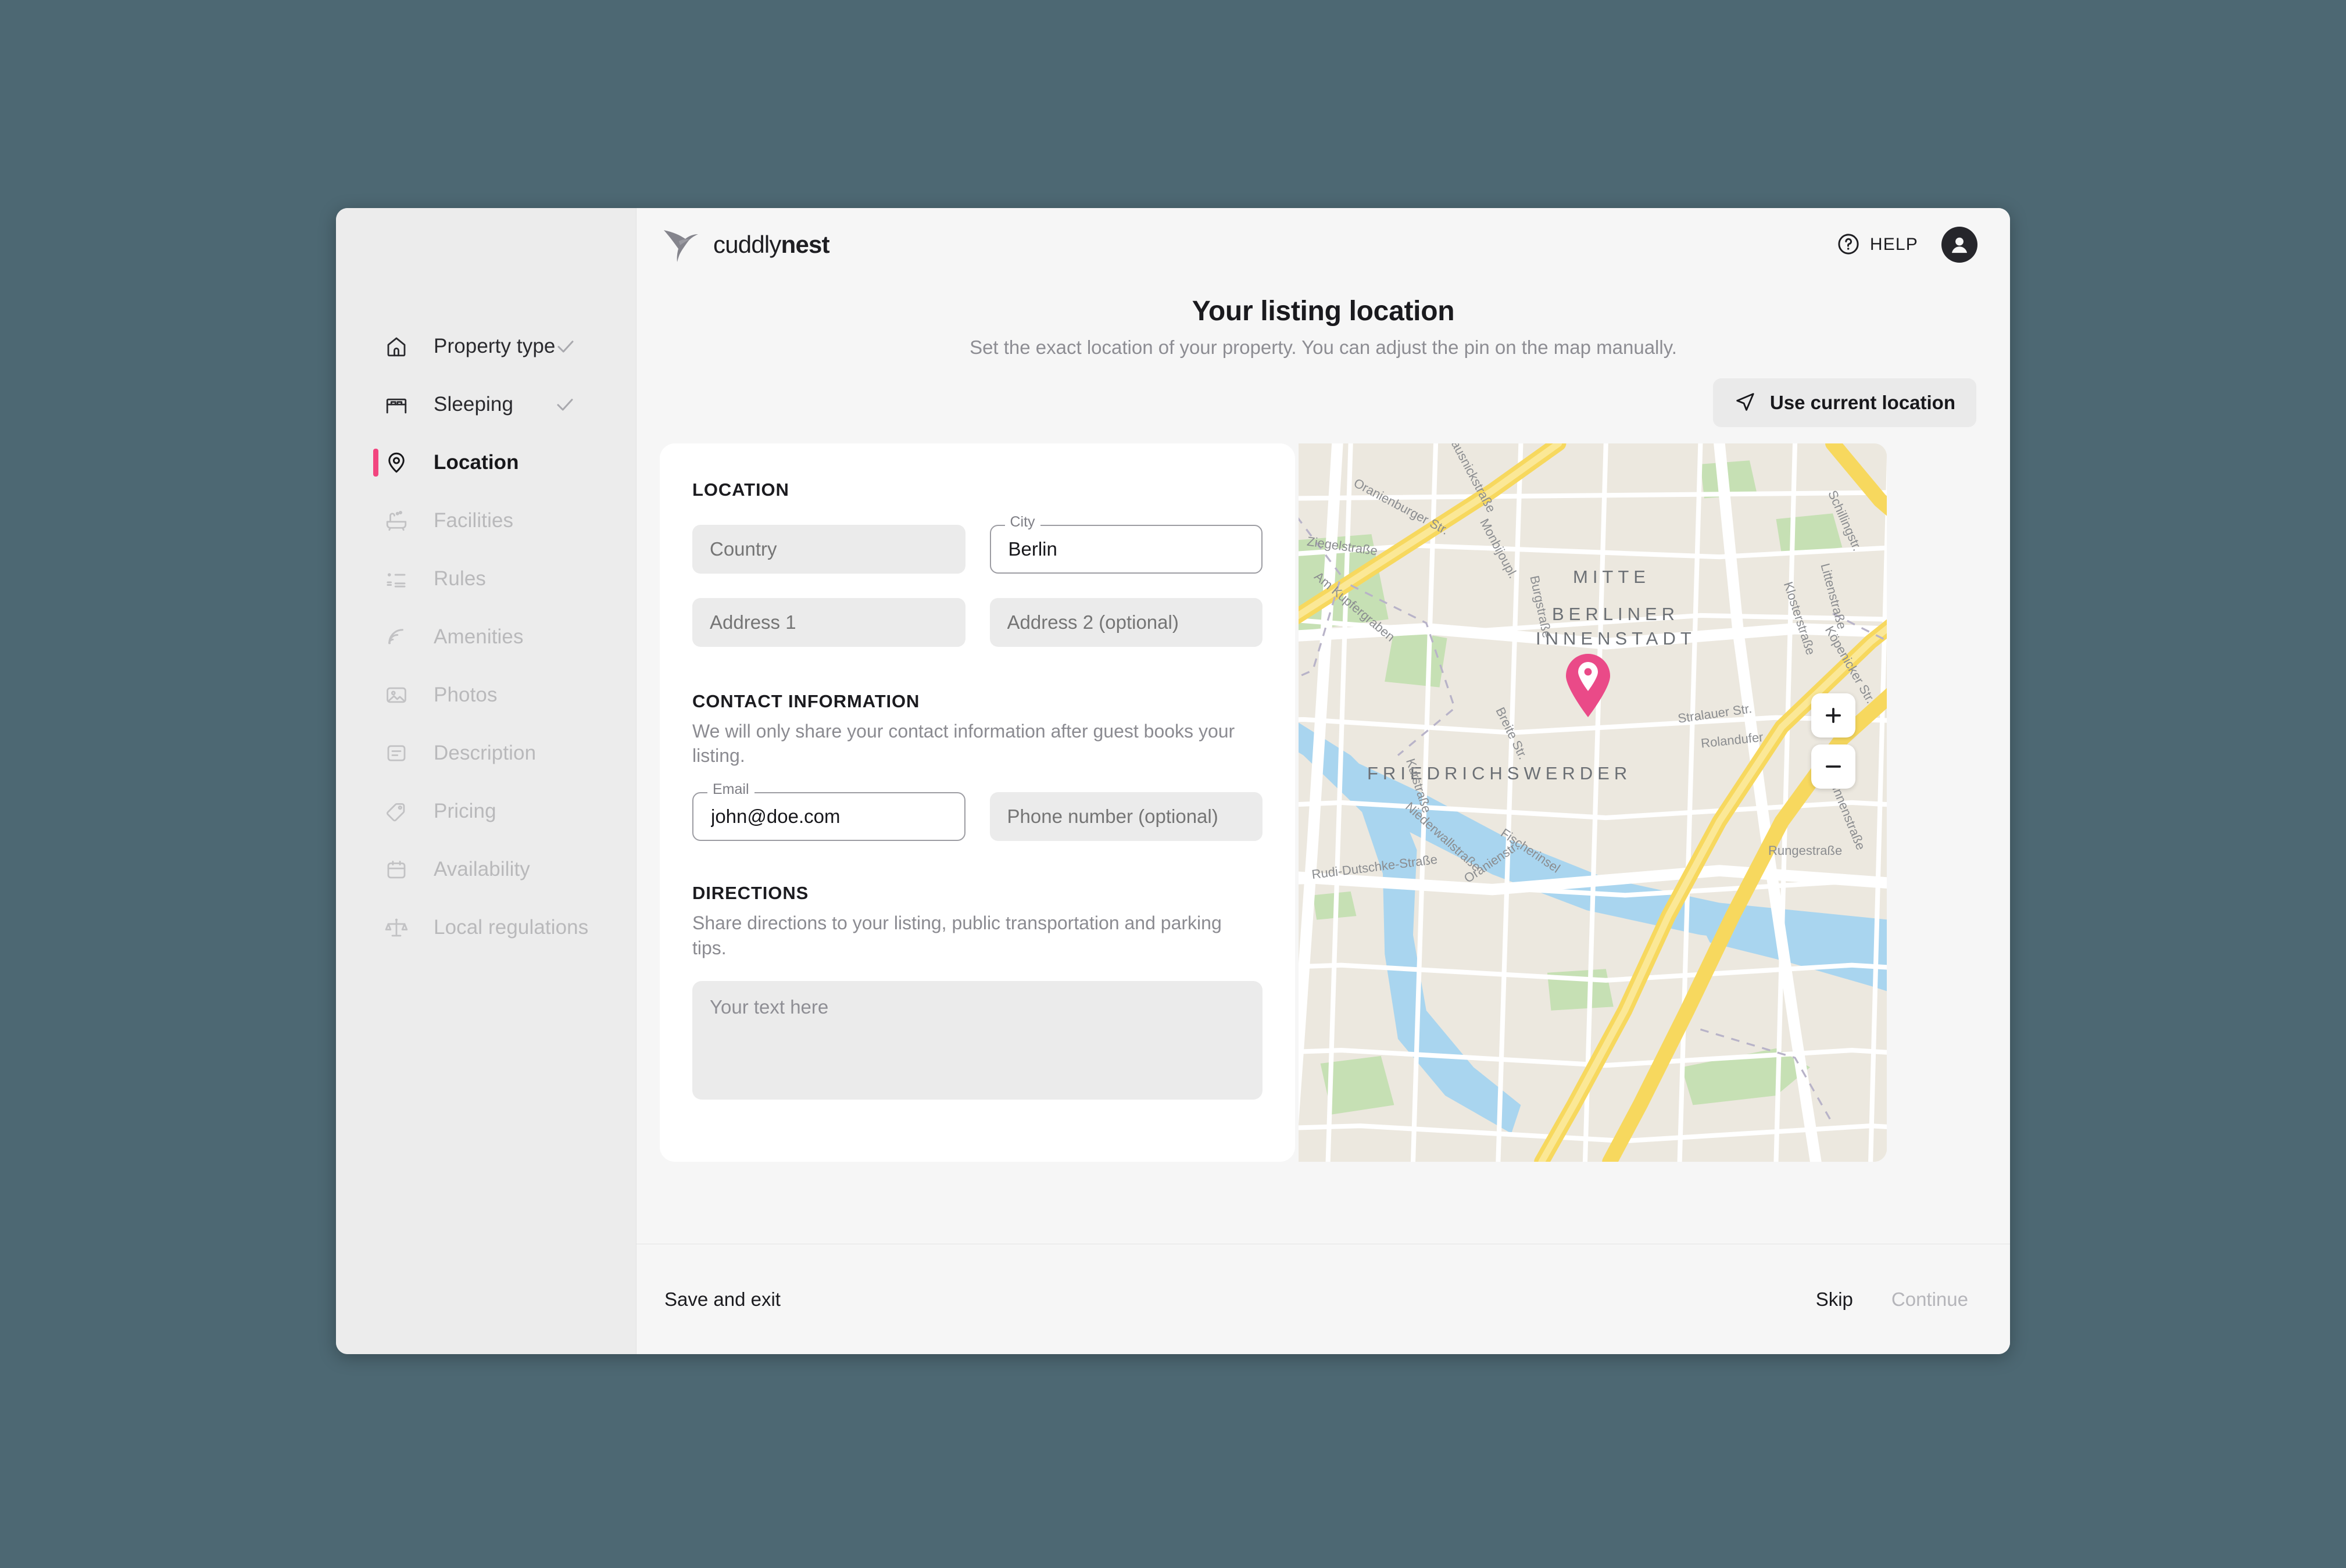 The height and width of the screenshot is (1568, 2346). Describe the element at coordinates (474, 404) in the screenshot. I see `sidebar-item-label: Sleeping` at that location.